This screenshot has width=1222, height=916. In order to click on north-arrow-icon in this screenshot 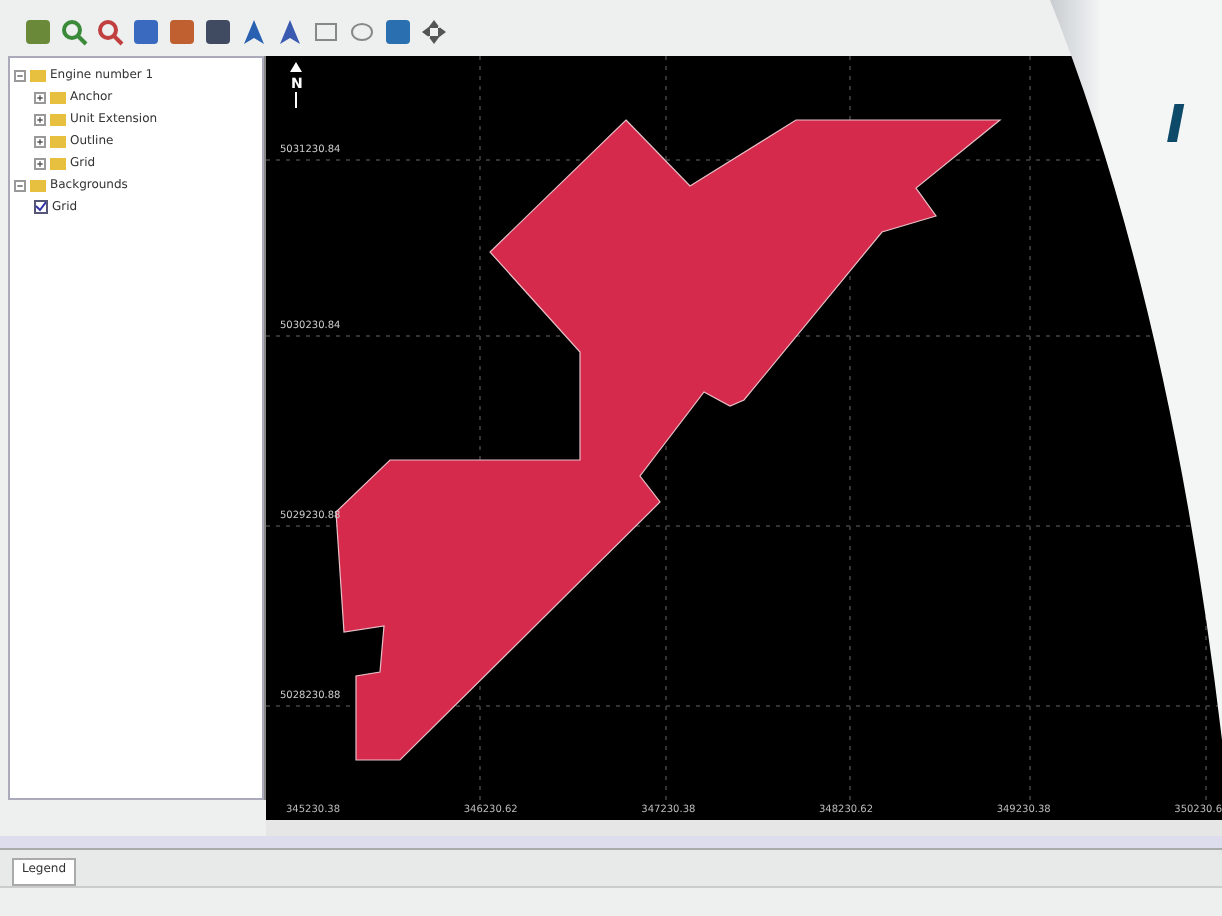, I will do `click(296, 67)`.